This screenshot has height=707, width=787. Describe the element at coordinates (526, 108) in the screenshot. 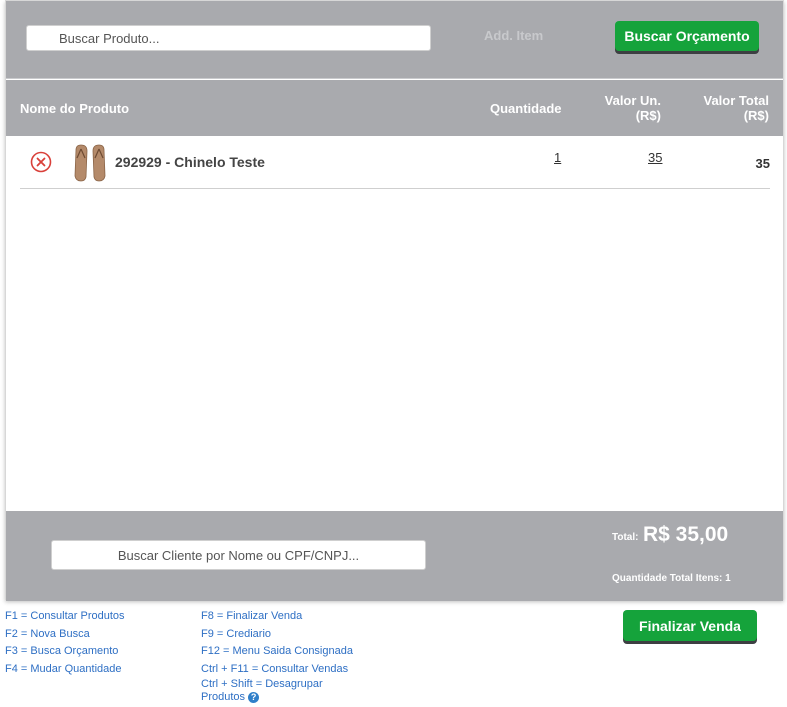

I see `header-quantity: Quantidade` at that location.